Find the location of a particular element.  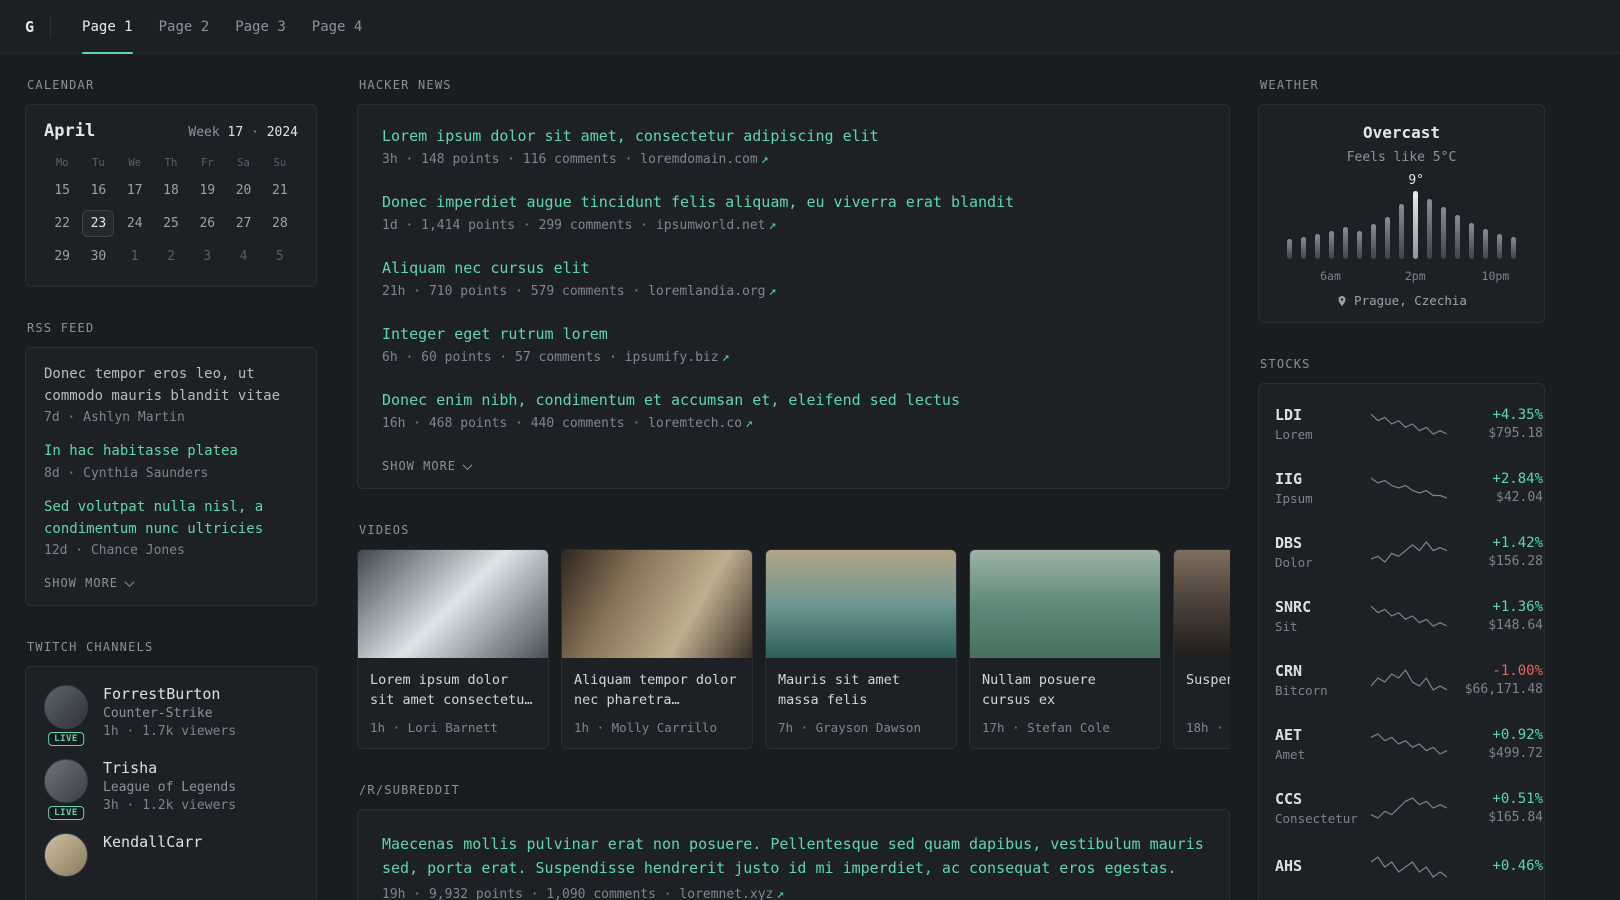

page-tabs: Page 1 Page 2 Page 3 Page 4 is located at coordinates (222, 27).